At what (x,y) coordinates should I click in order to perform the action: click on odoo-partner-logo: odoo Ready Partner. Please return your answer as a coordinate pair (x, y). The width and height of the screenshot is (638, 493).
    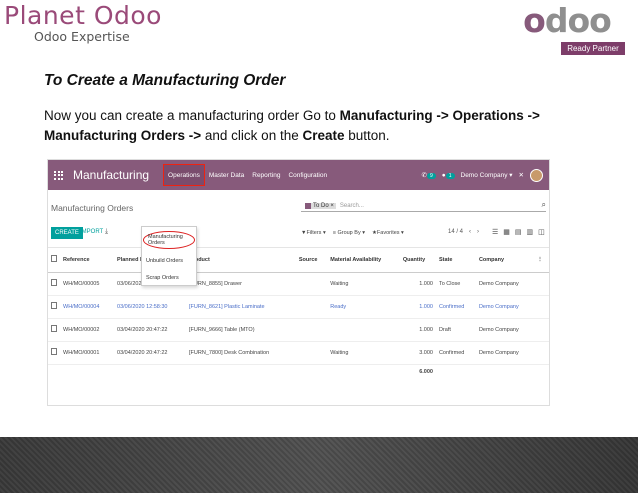
    Looking at the image, I should click on (567, 30).